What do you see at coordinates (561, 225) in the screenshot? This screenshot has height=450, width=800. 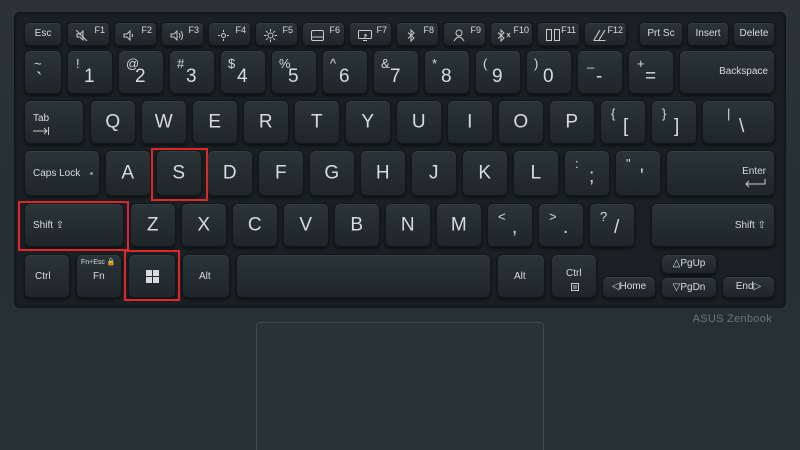 I see `key-period: > .` at bounding box center [561, 225].